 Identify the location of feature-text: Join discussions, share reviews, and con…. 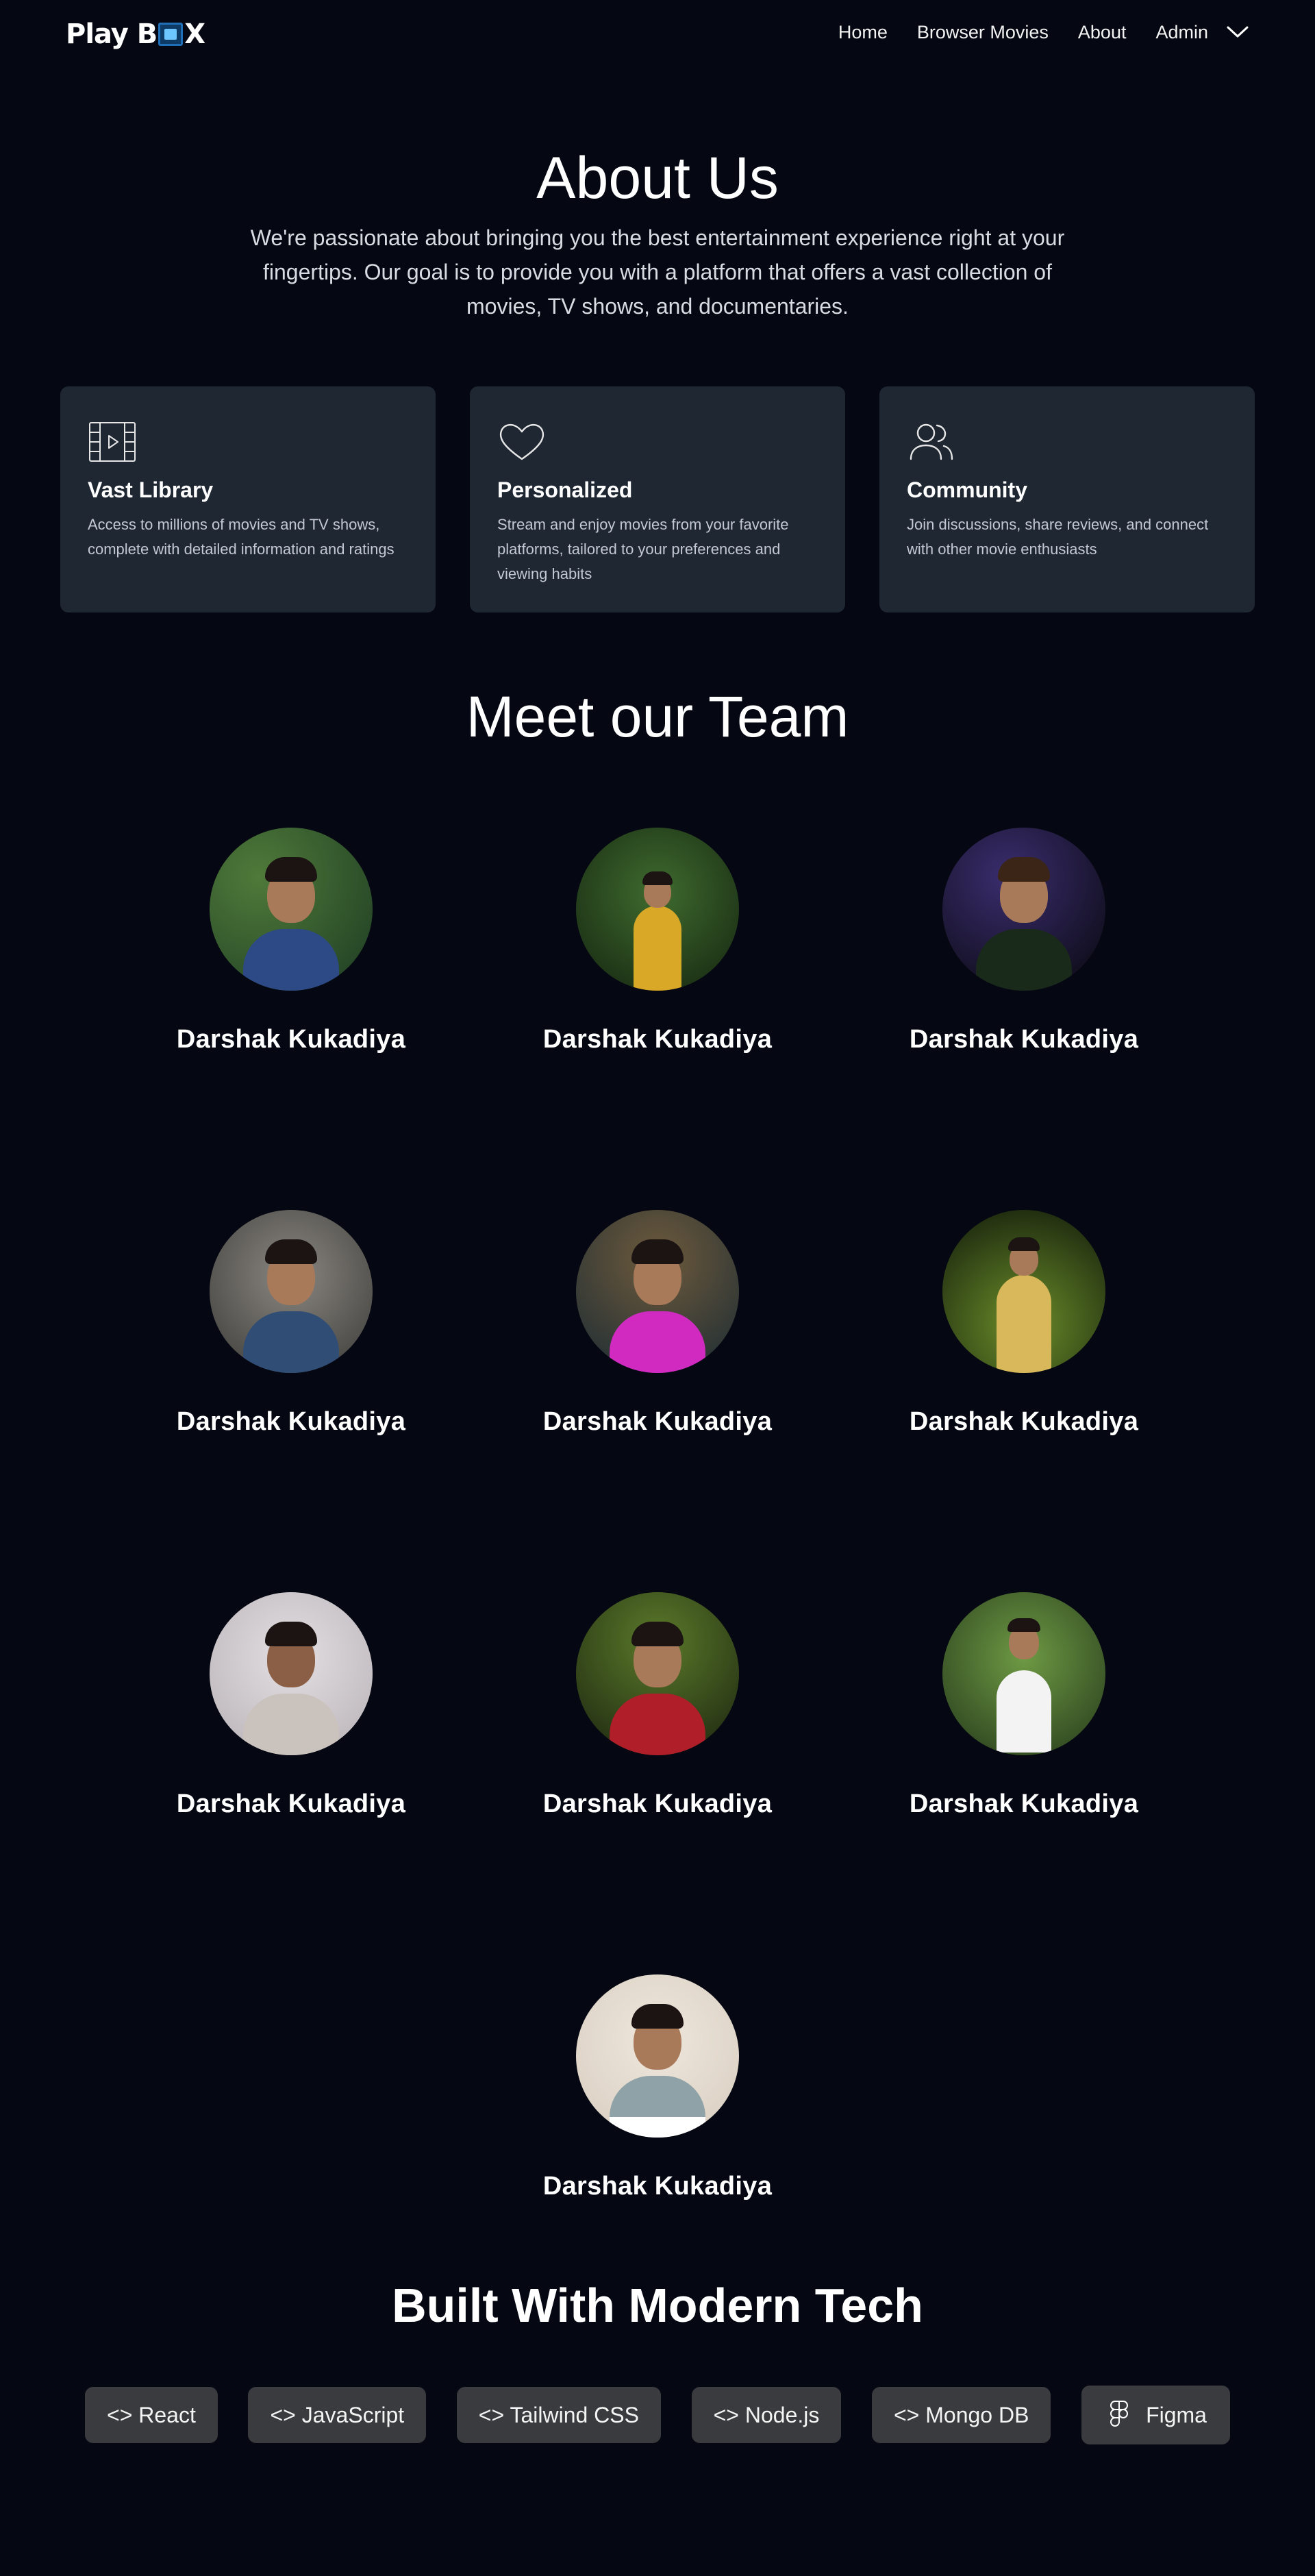
(1058, 537).